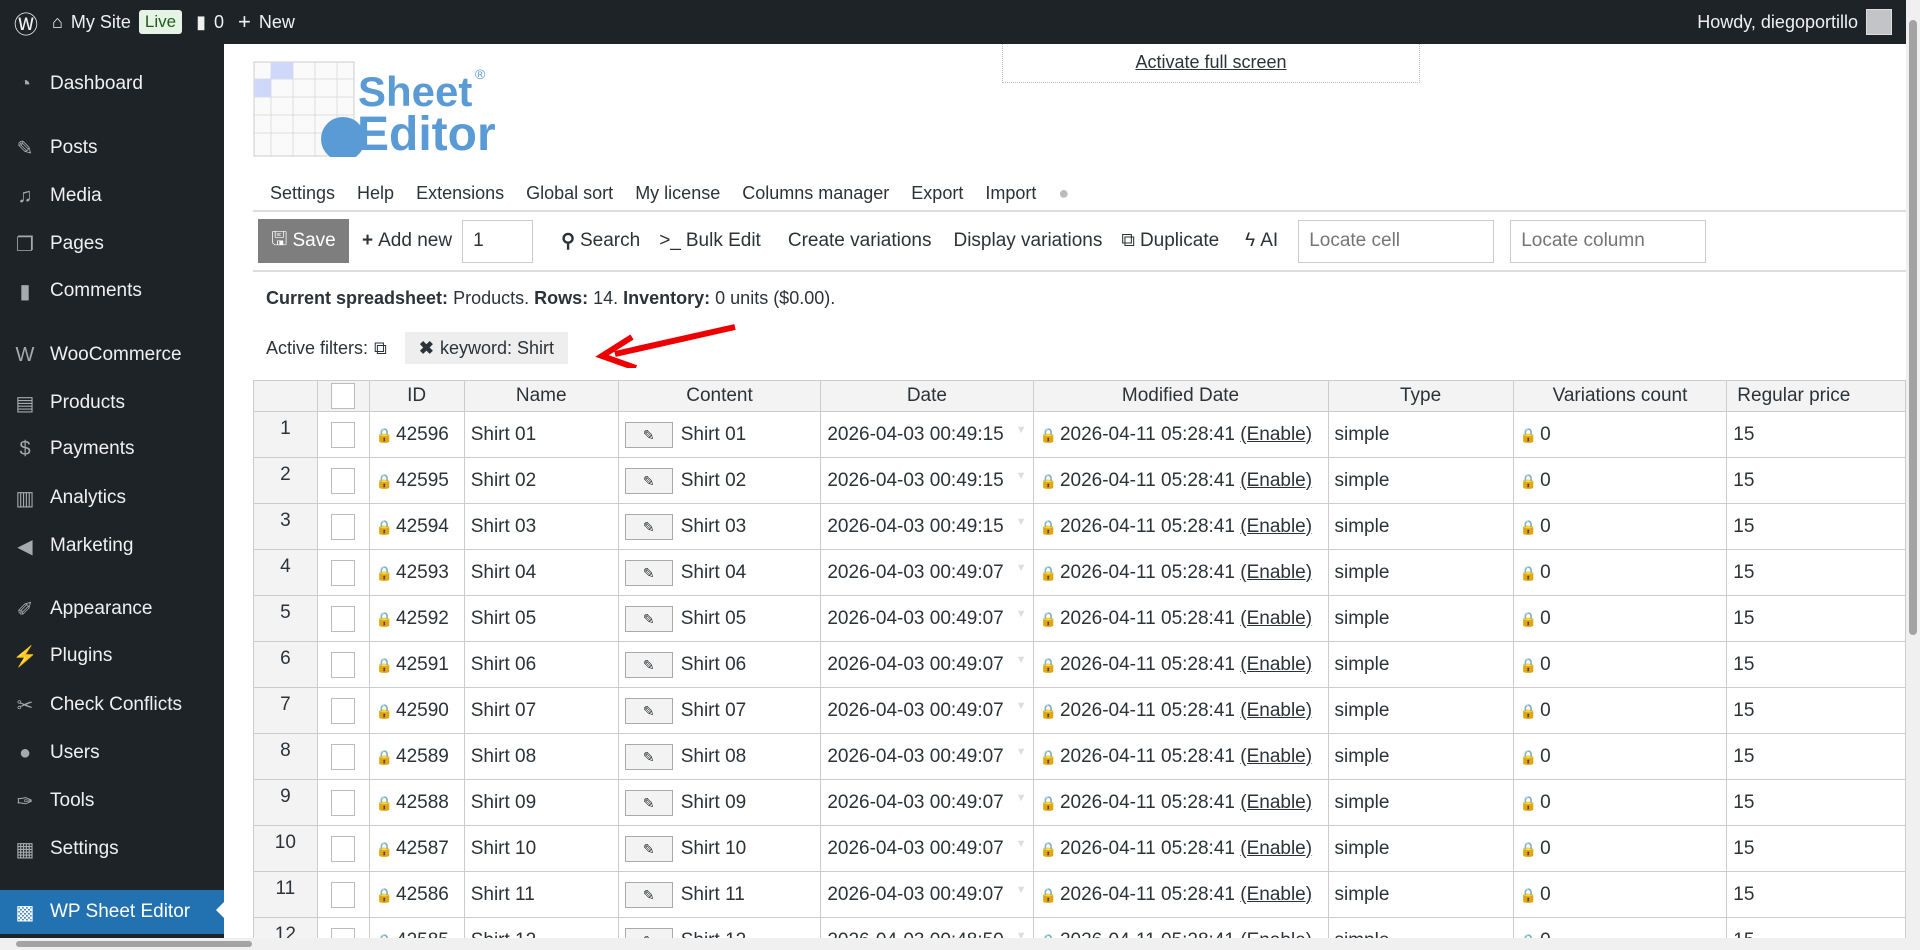  I want to click on menu-item: Settings, so click(302, 193).